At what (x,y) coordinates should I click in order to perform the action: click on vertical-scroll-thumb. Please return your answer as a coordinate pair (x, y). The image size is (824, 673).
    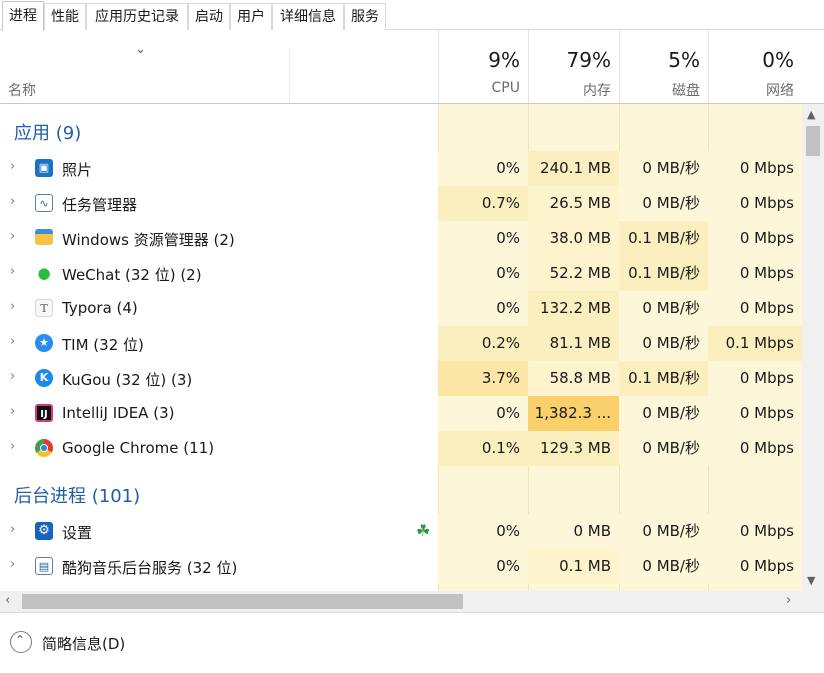
    Looking at the image, I should click on (813, 141).